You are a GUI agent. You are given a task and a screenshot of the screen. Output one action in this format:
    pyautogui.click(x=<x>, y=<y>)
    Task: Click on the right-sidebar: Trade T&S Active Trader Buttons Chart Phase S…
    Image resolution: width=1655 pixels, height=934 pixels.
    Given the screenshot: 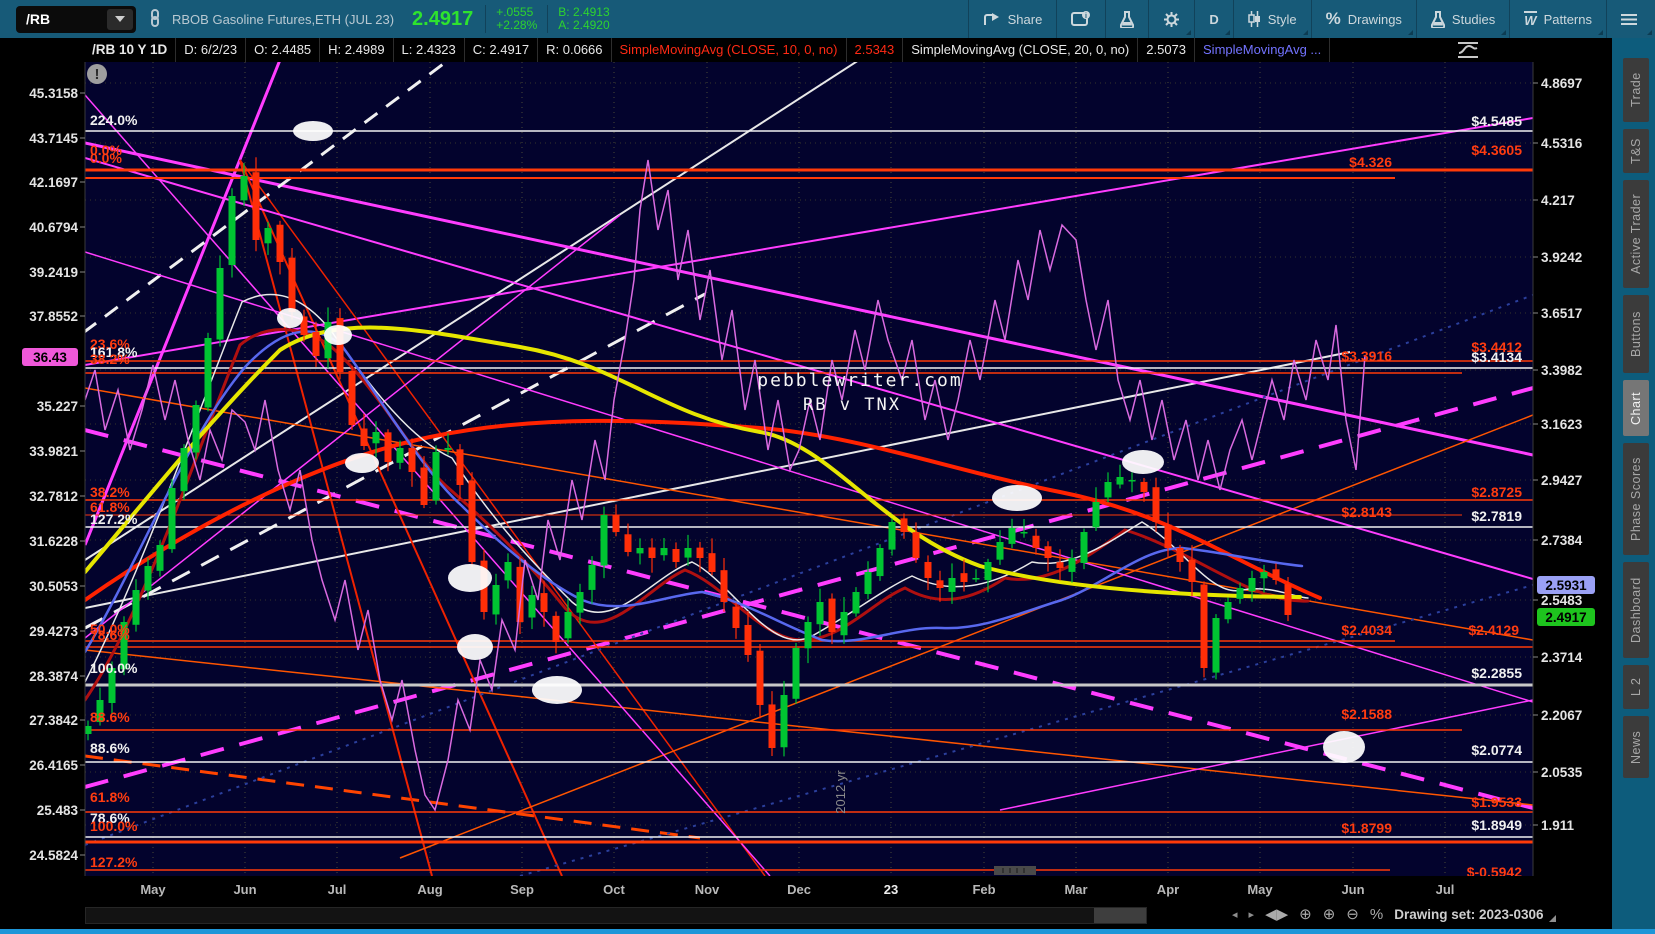 What is the action you would take?
    pyautogui.click(x=1633, y=483)
    